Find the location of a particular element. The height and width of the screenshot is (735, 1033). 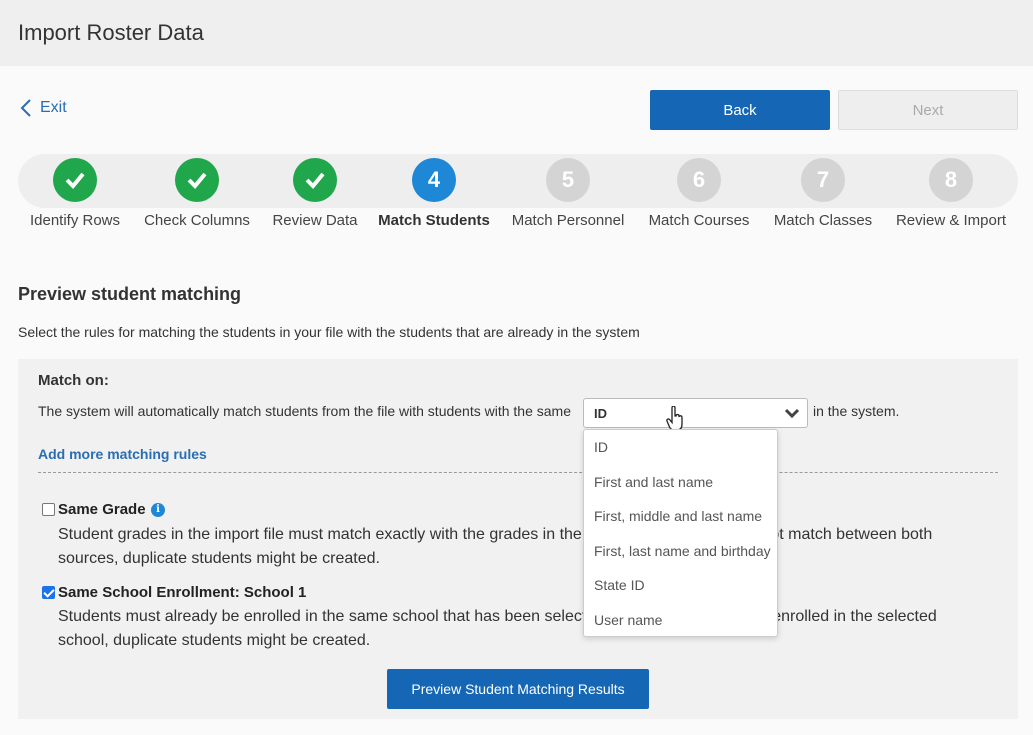

back-button: Back is located at coordinates (740, 110).